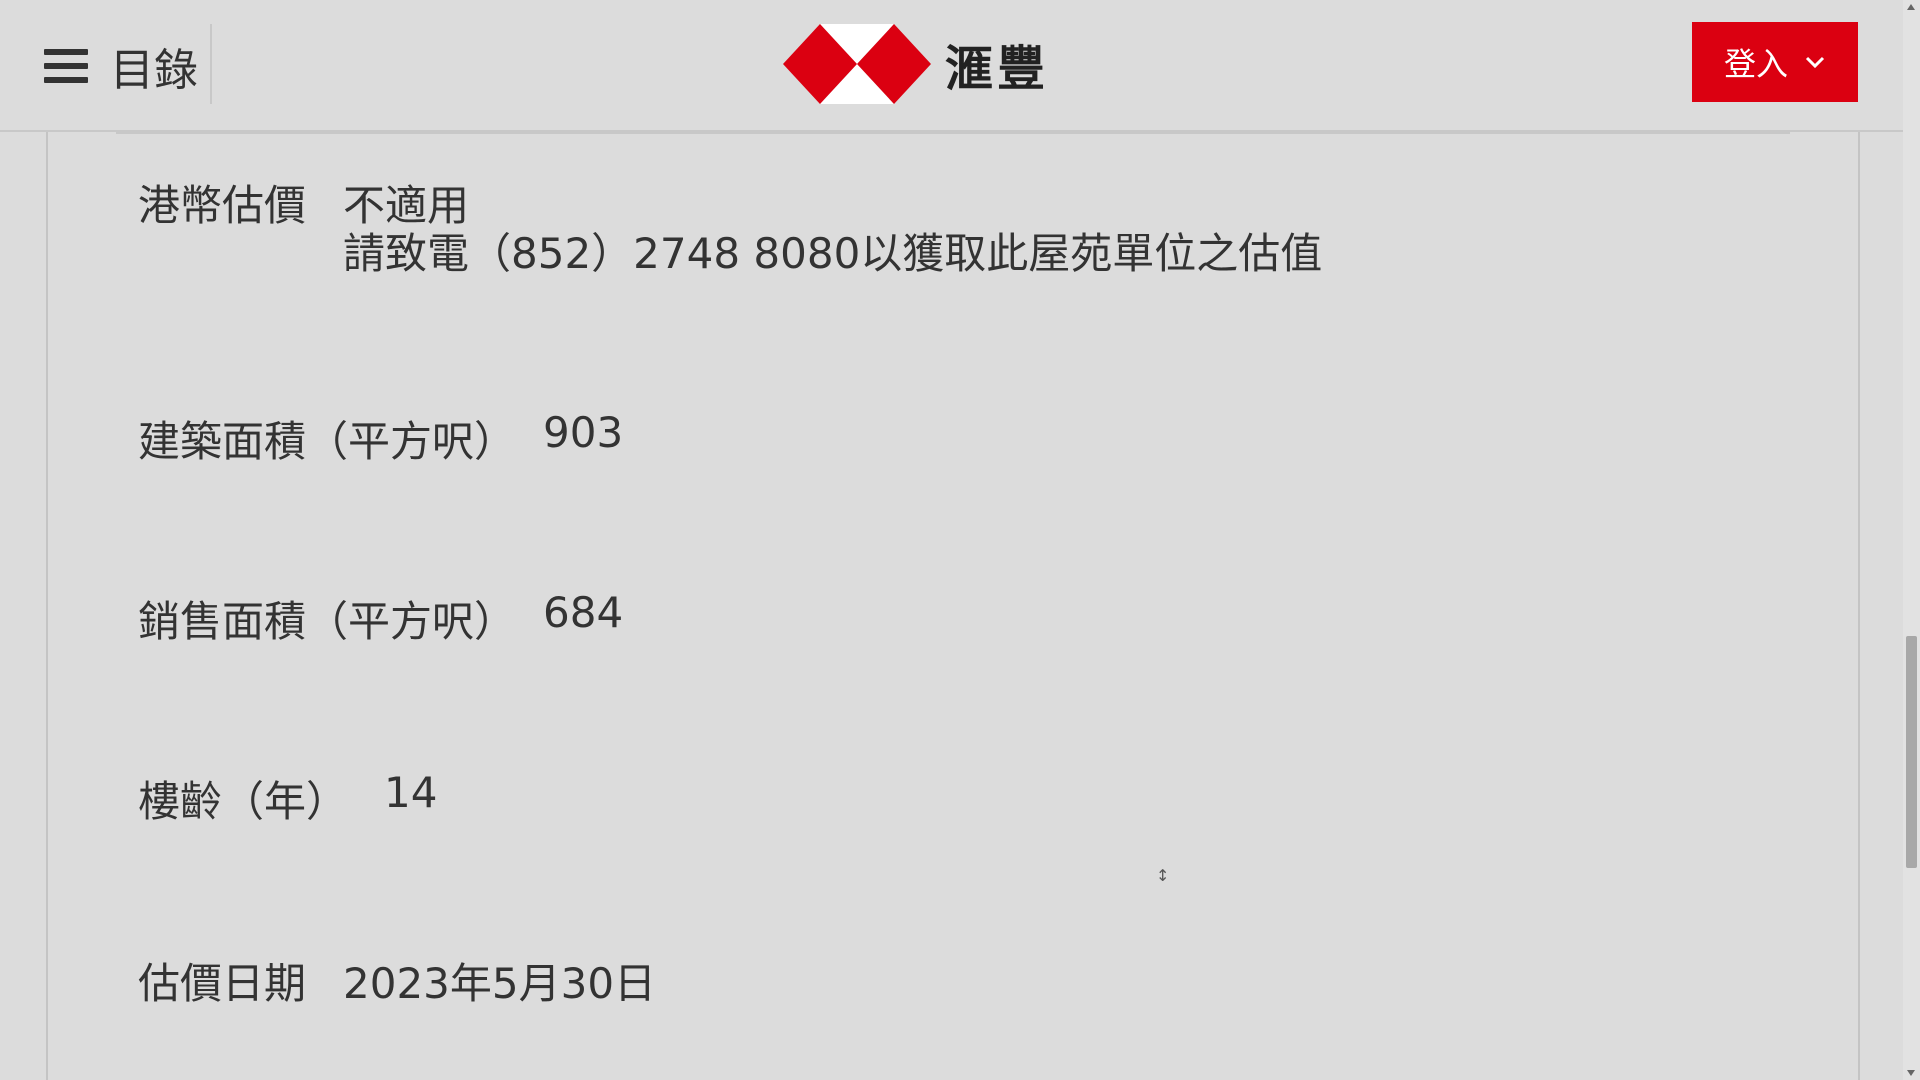  I want to click on detail-label: 估價日期, so click(222, 983).